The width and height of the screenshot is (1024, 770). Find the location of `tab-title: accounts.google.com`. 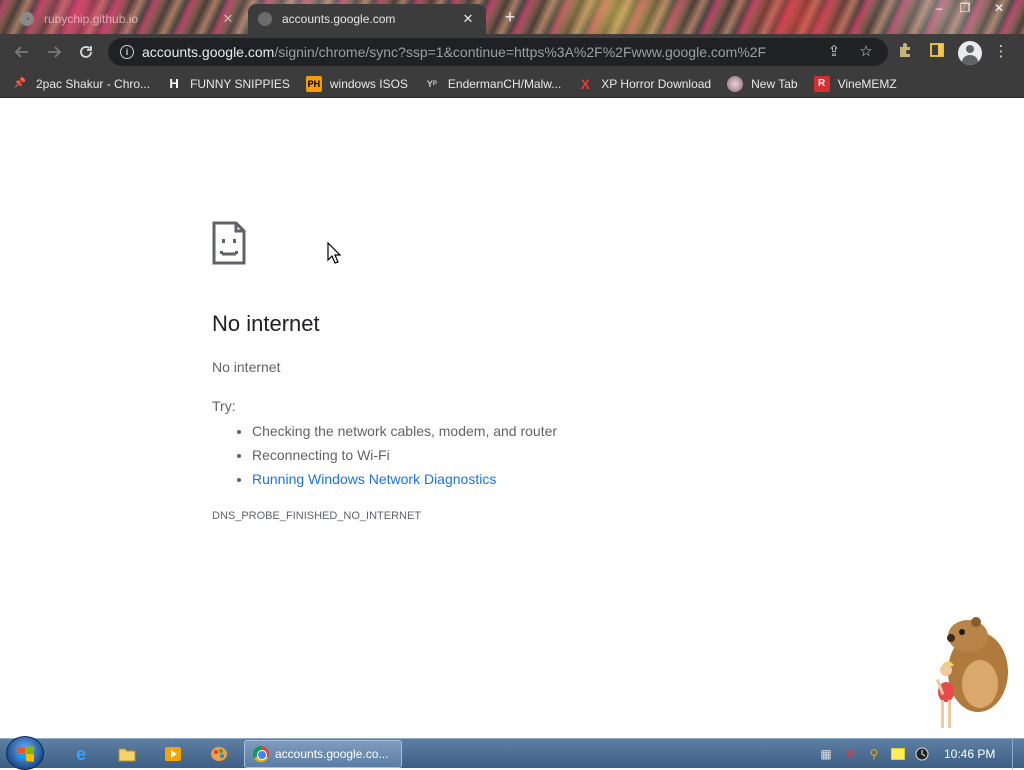

tab-title: accounts.google.com is located at coordinates (339, 19).